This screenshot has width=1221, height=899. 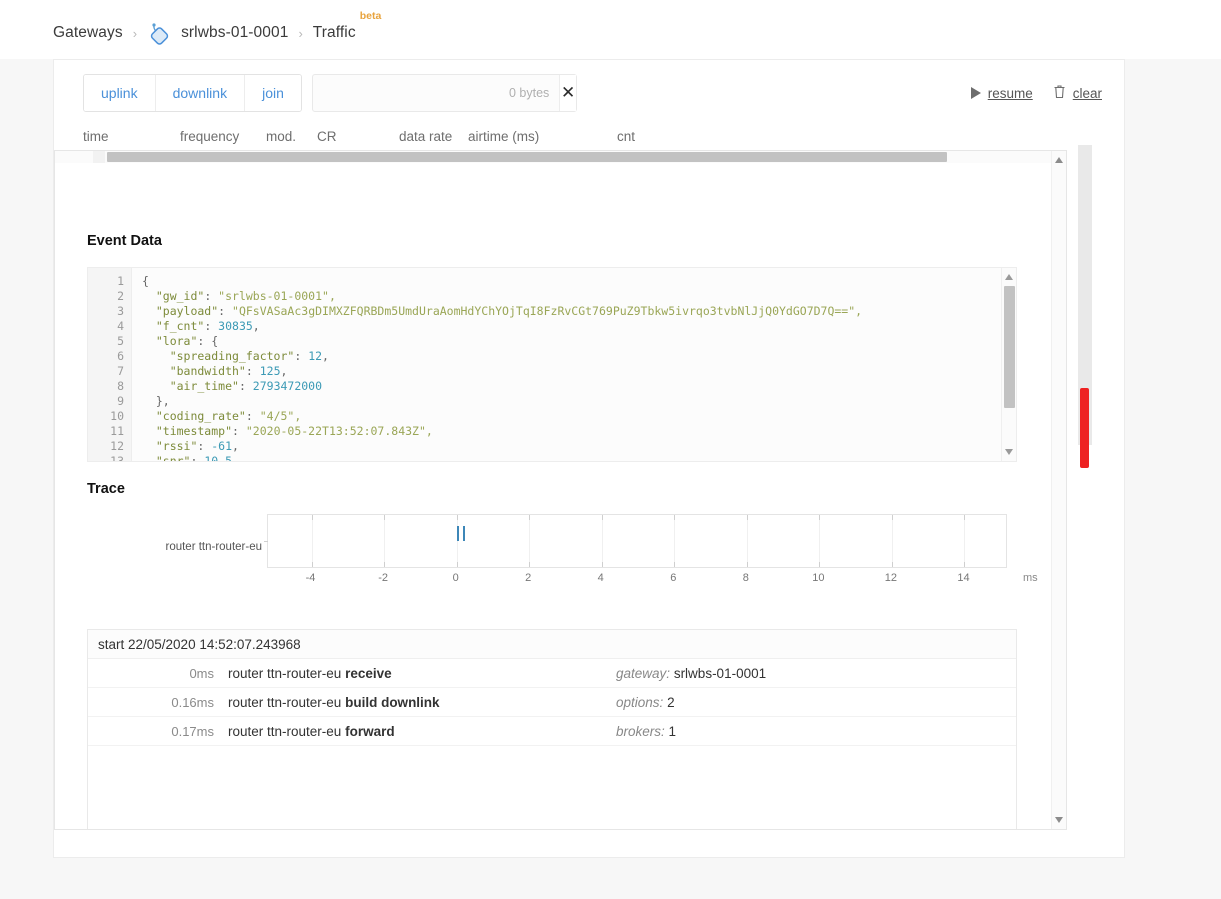 What do you see at coordinates (1010, 93) in the screenshot?
I see `resume-label: resume` at bounding box center [1010, 93].